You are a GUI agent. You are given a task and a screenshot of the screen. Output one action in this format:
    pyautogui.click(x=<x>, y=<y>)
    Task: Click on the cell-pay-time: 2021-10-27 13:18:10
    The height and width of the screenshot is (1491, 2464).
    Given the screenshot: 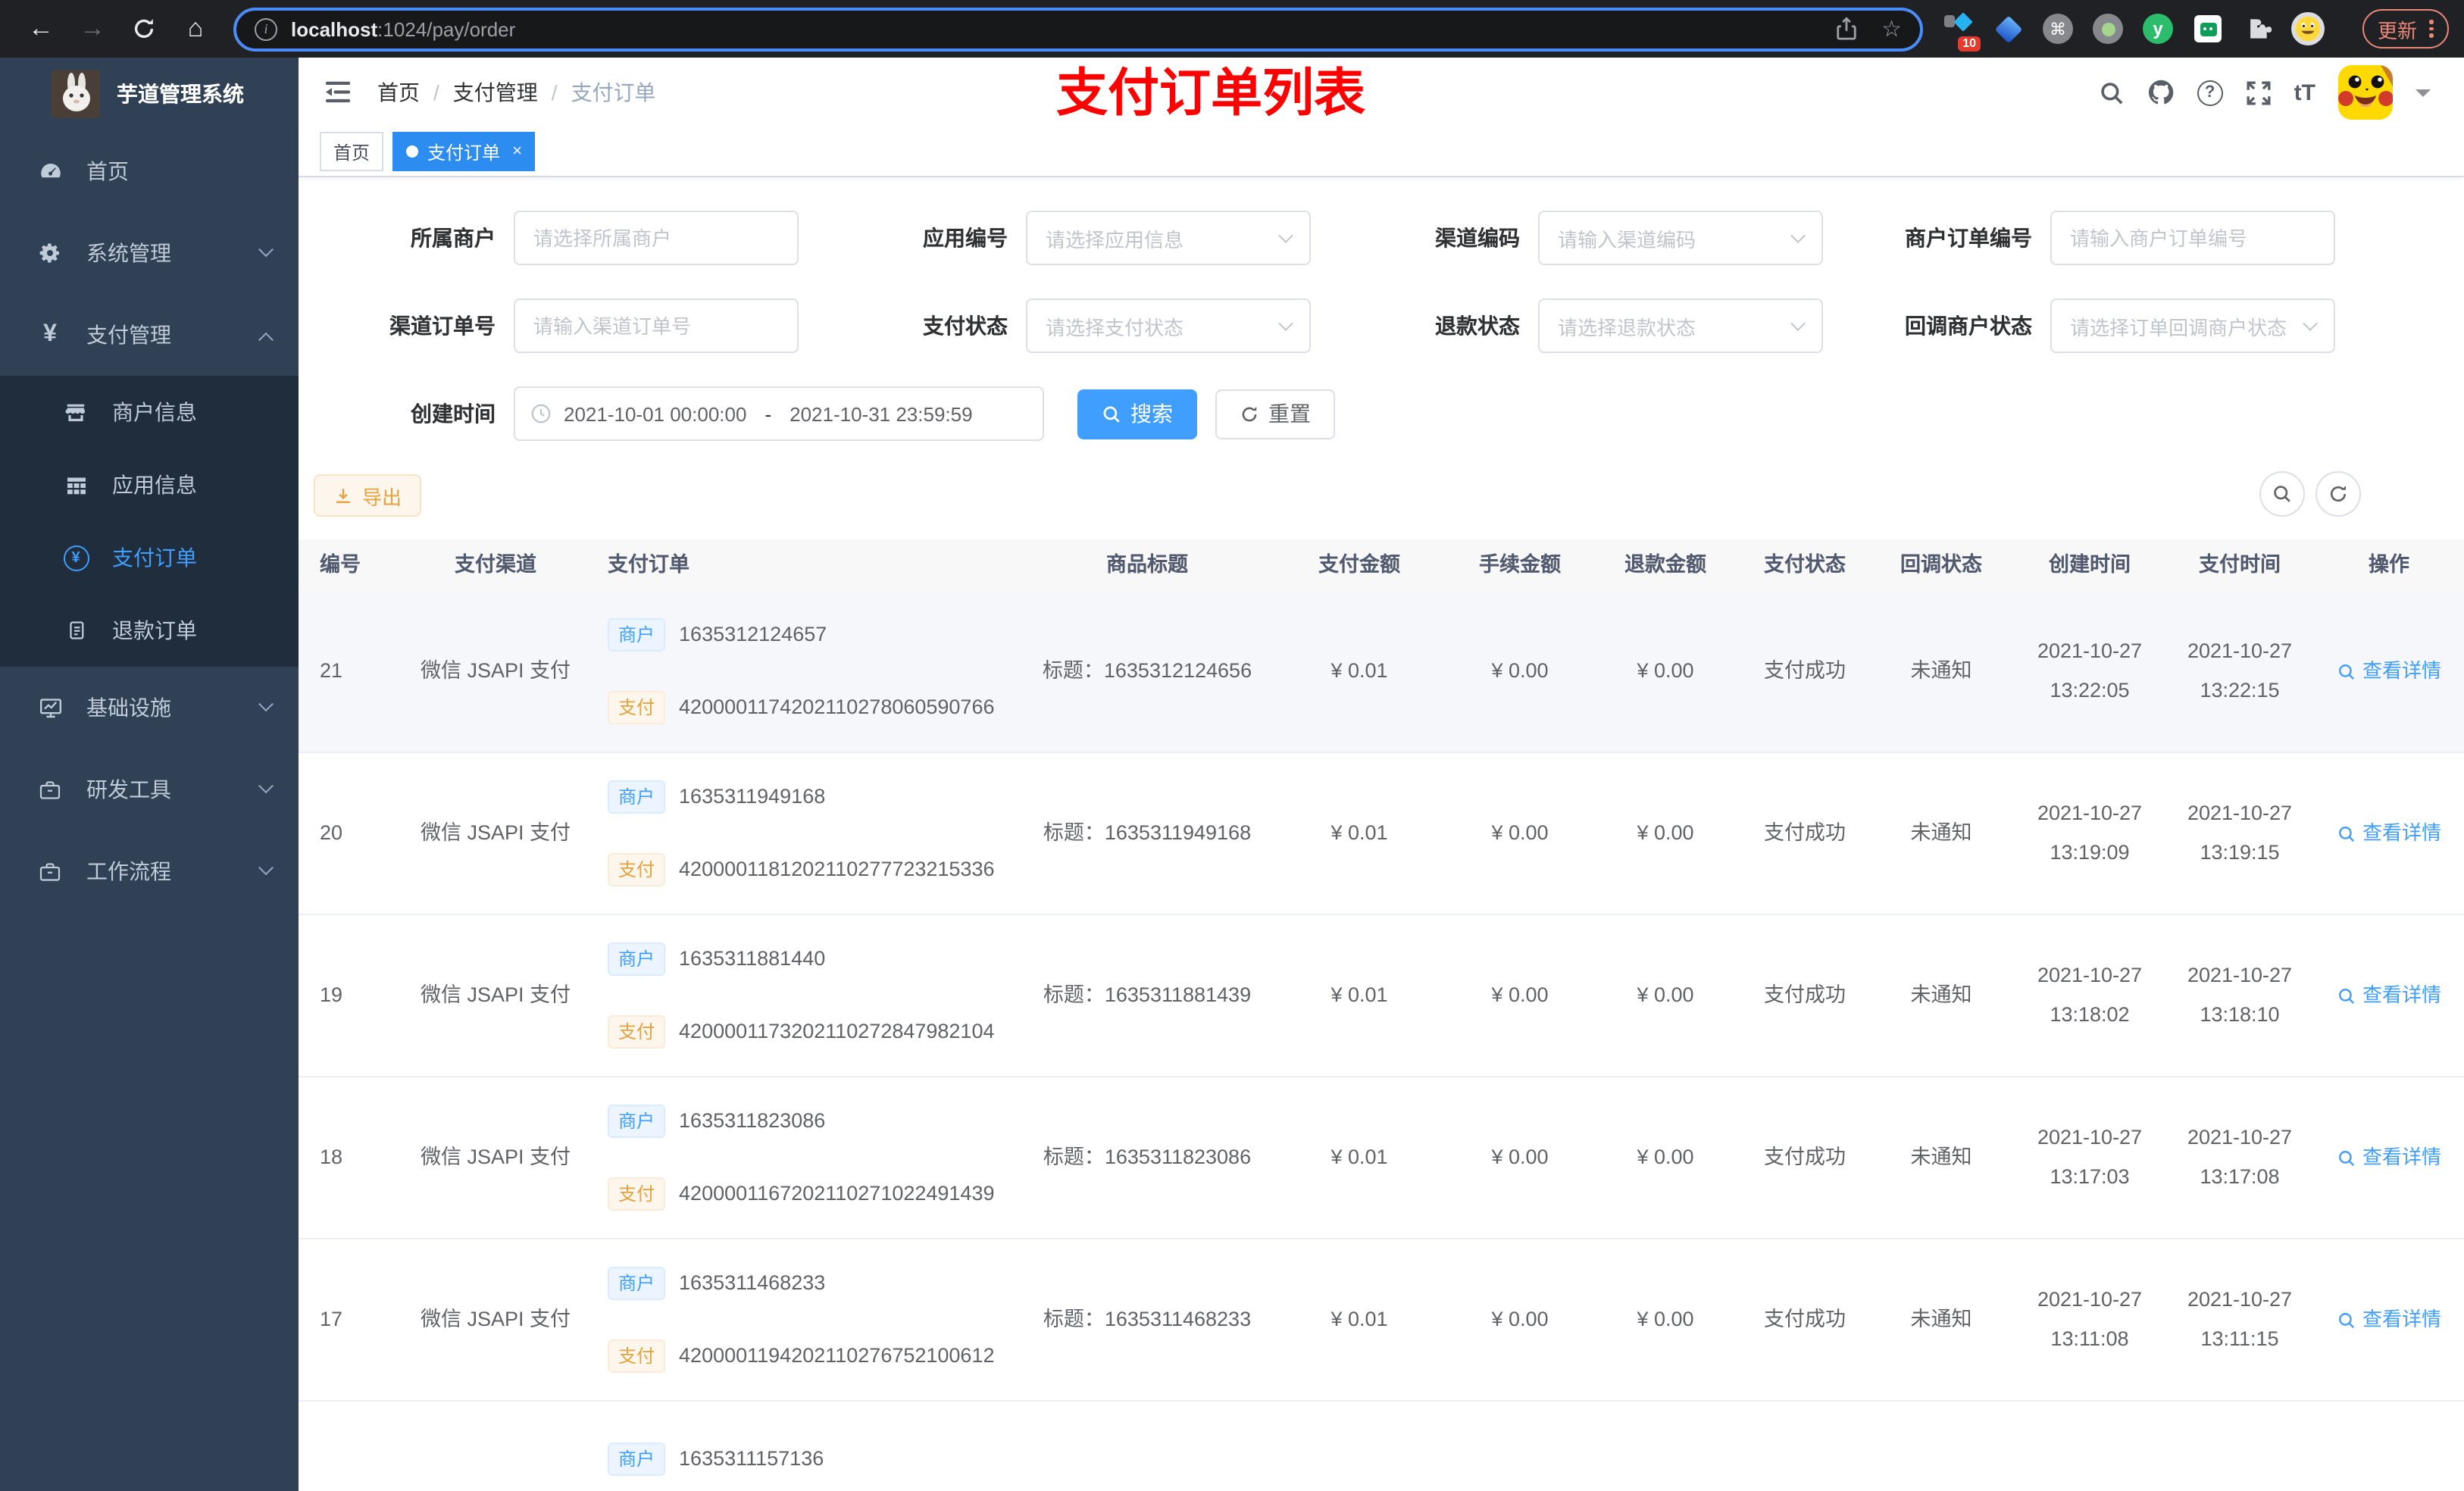 What is the action you would take?
    pyautogui.click(x=2240, y=995)
    